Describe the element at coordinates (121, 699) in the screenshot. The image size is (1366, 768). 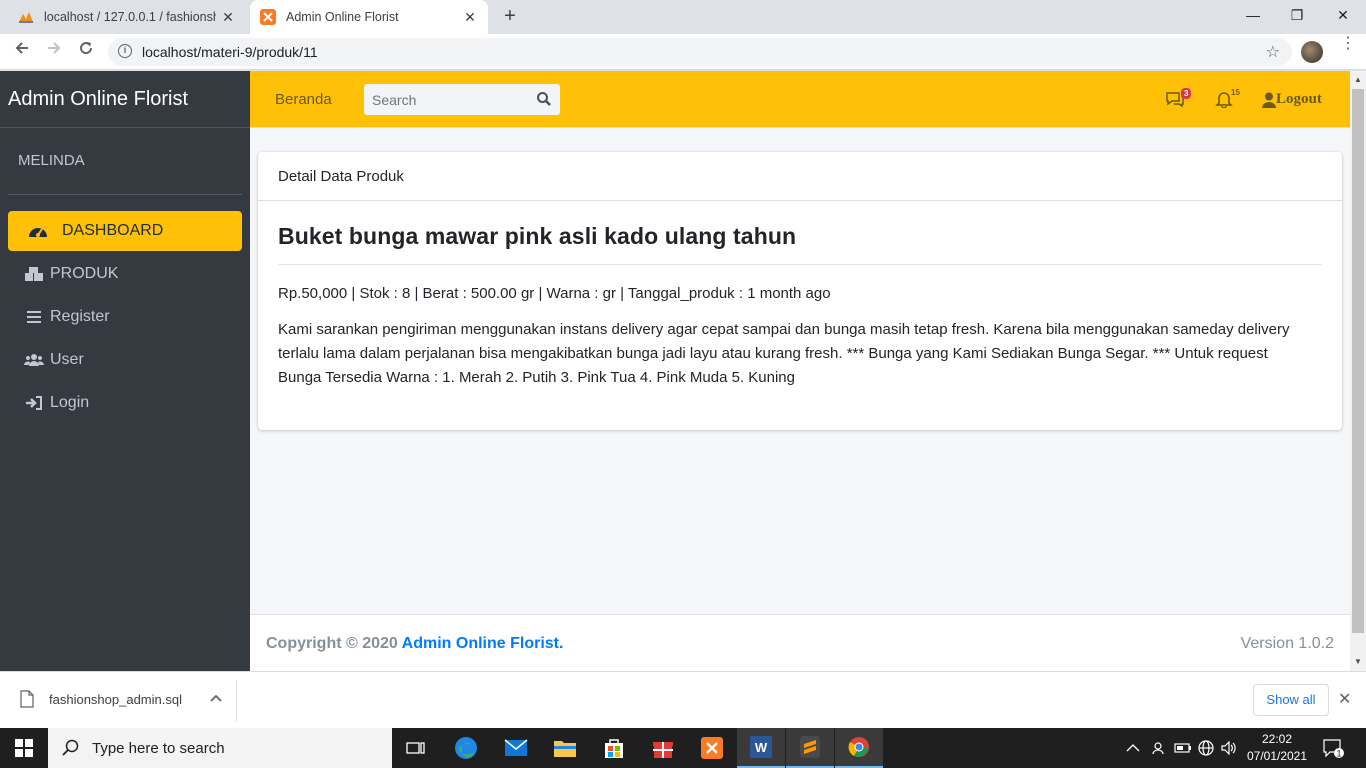
I see `download-item: fashionshop_admin.sql` at that location.